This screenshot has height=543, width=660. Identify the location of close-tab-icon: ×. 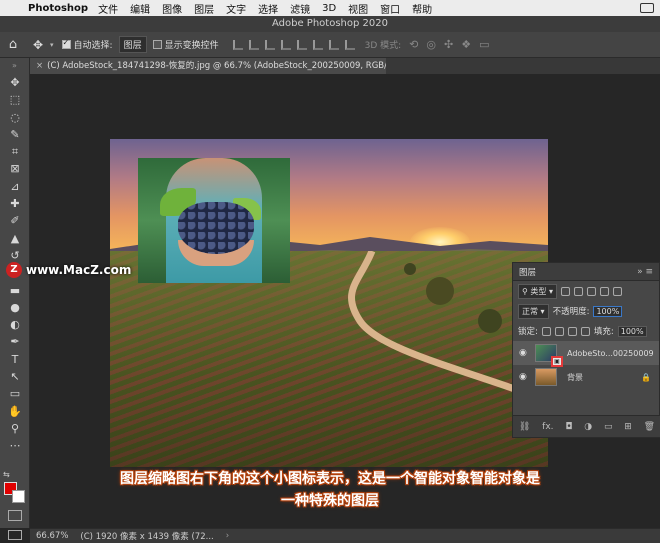
(39, 66).